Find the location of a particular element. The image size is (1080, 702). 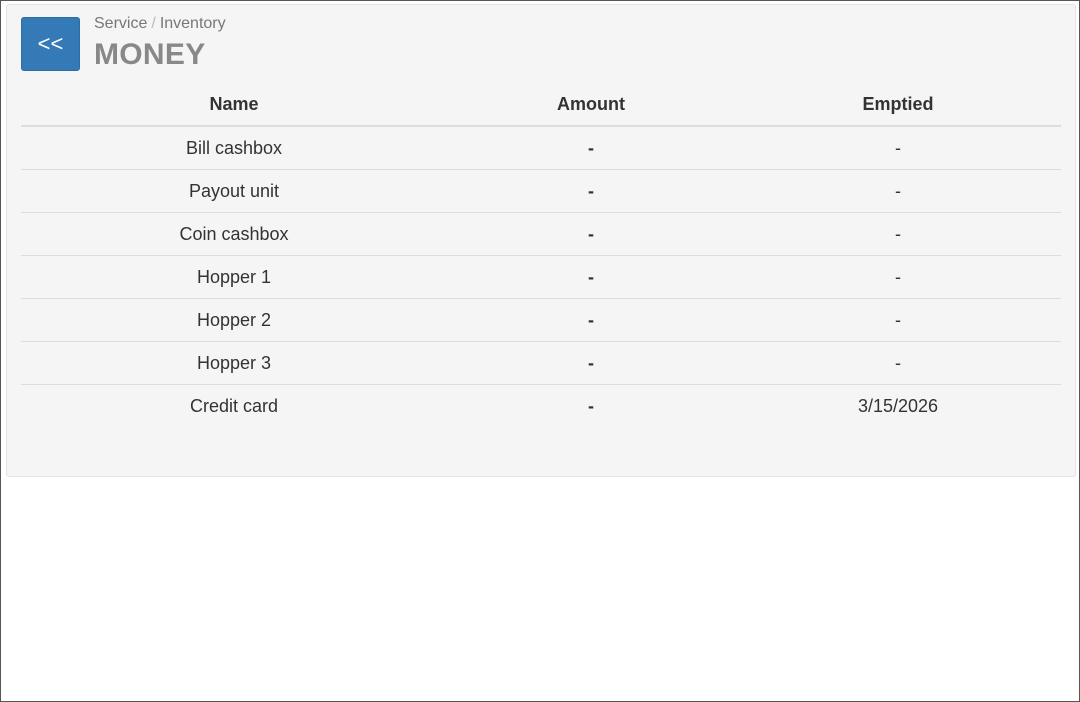

table-row: Bill cashbox - - is located at coordinates (541, 148).